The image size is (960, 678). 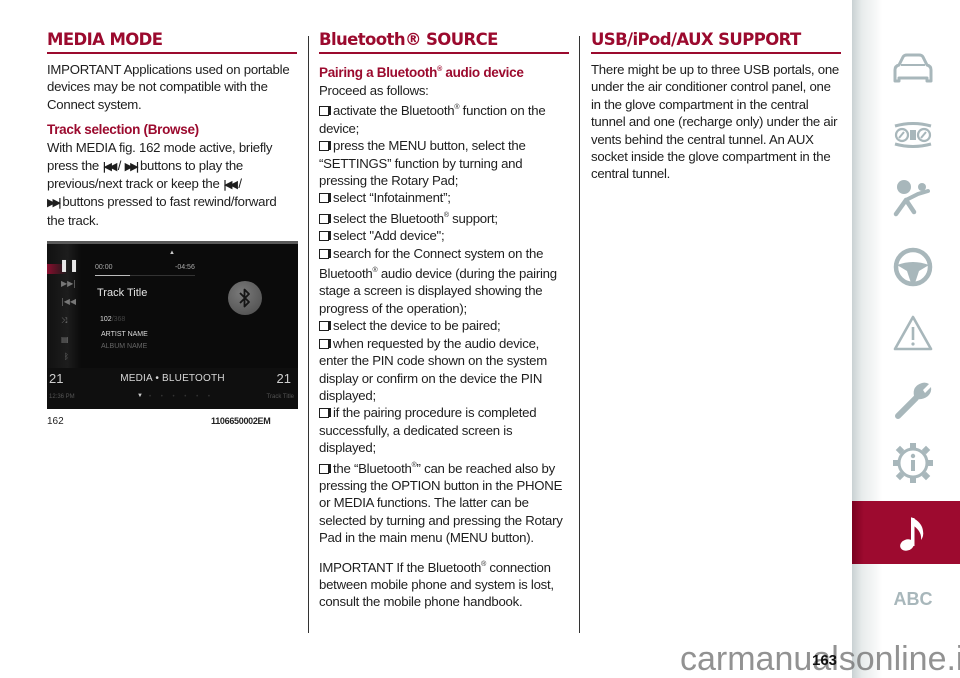 I want to click on track-number: 102/368, so click(x=112, y=319).